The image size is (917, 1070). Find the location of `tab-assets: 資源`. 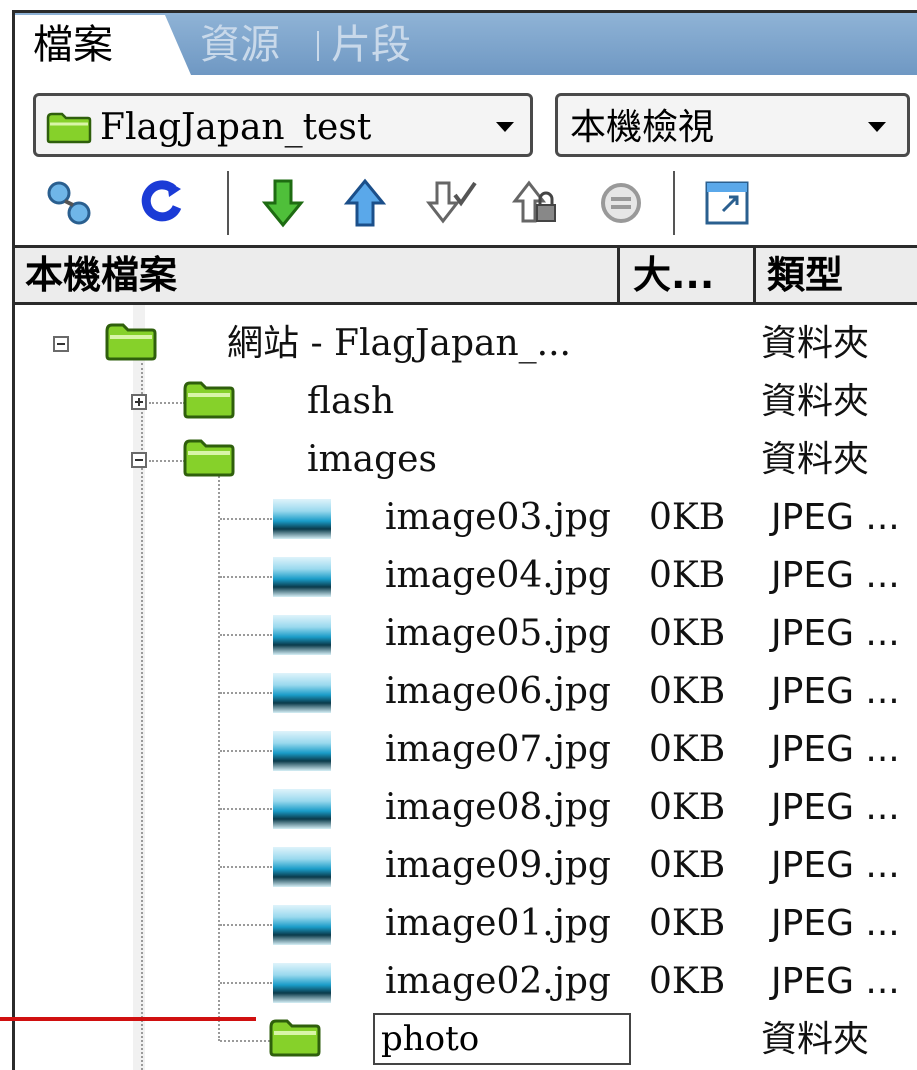

tab-assets: 資源 is located at coordinates (240, 45).